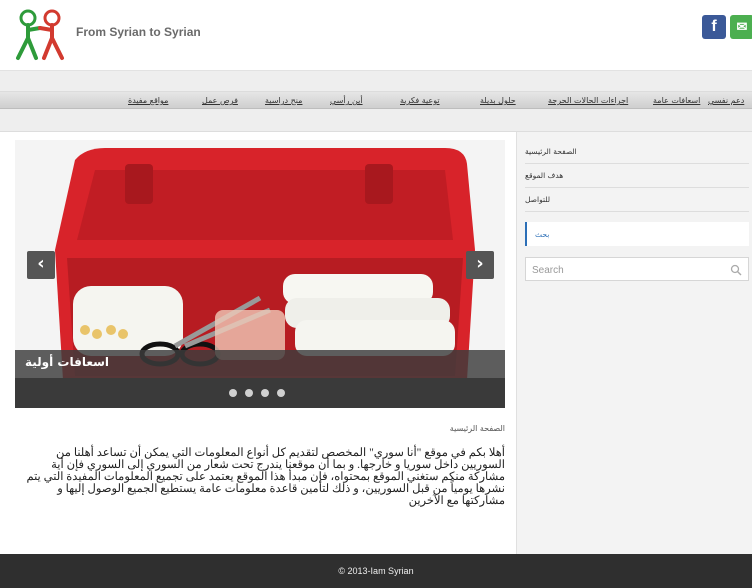  Describe the element at coordinates (637, 234) in the screenshot. I see `search-tab: بحث` at that location.